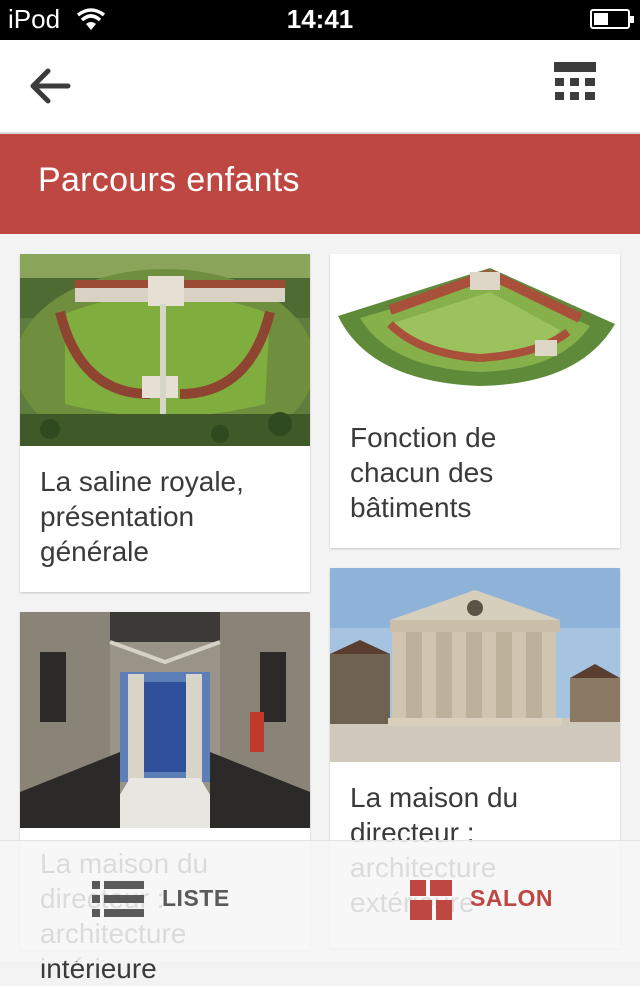 The width and height of the screenshot is (640, 986). Describe the element at coordinates (118, 899) in the screenshot. I see `list-icon` at that location.